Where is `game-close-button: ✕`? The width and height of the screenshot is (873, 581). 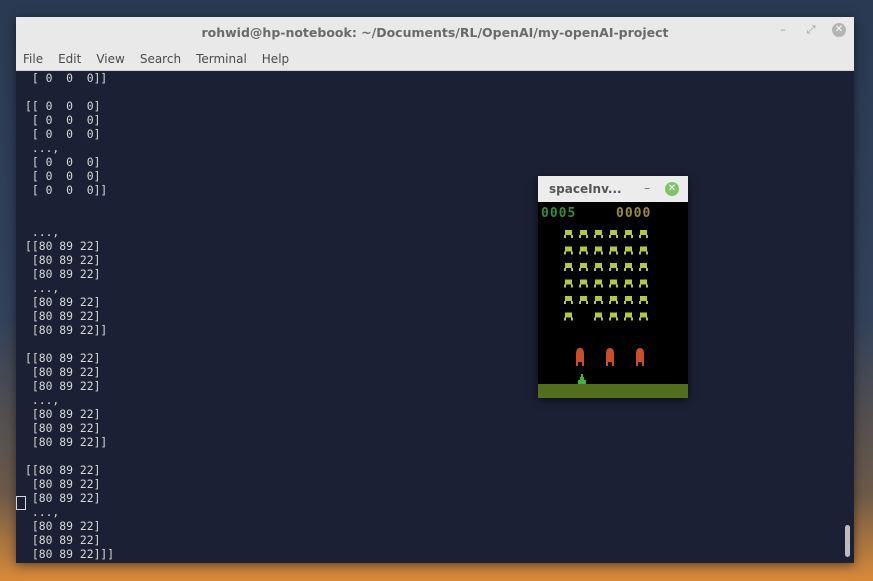
game-close-button: ✕ is located at coordinates (672, 189).